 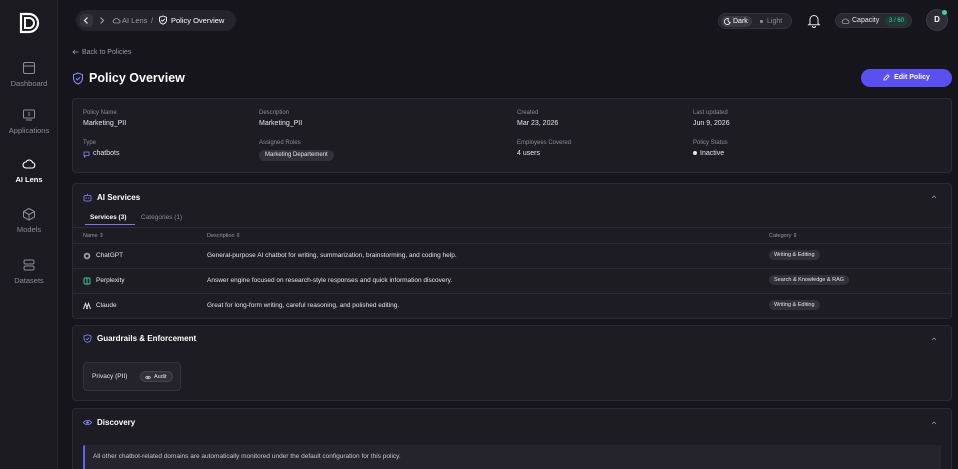 What do you see at coordinates (75, 52) in the screenshot?
I see `arrow-left-icon` at bounding box center [75, 52].